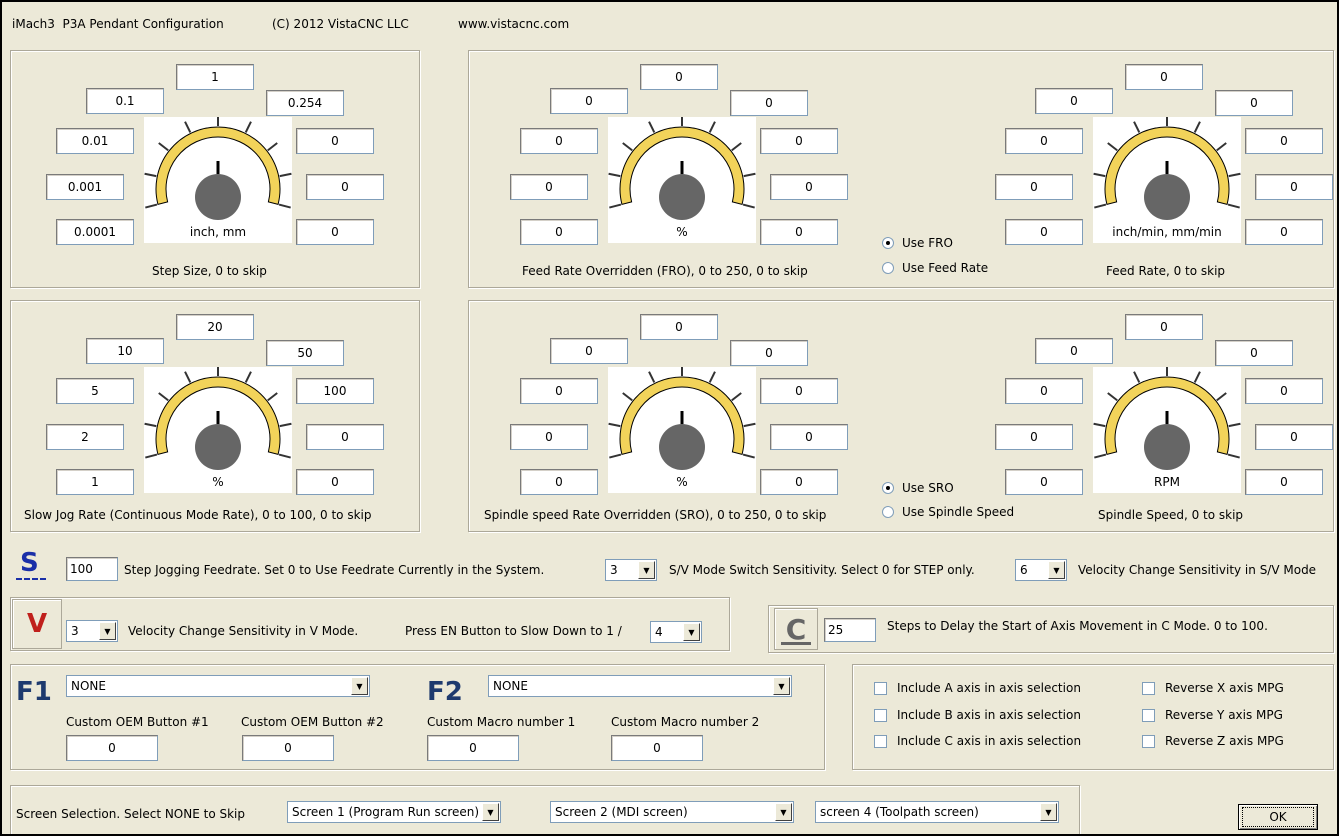  Describe the element at coordinates (1034, 437) in the screenshot. I see `spindle-value-input-7: 0` at that location.